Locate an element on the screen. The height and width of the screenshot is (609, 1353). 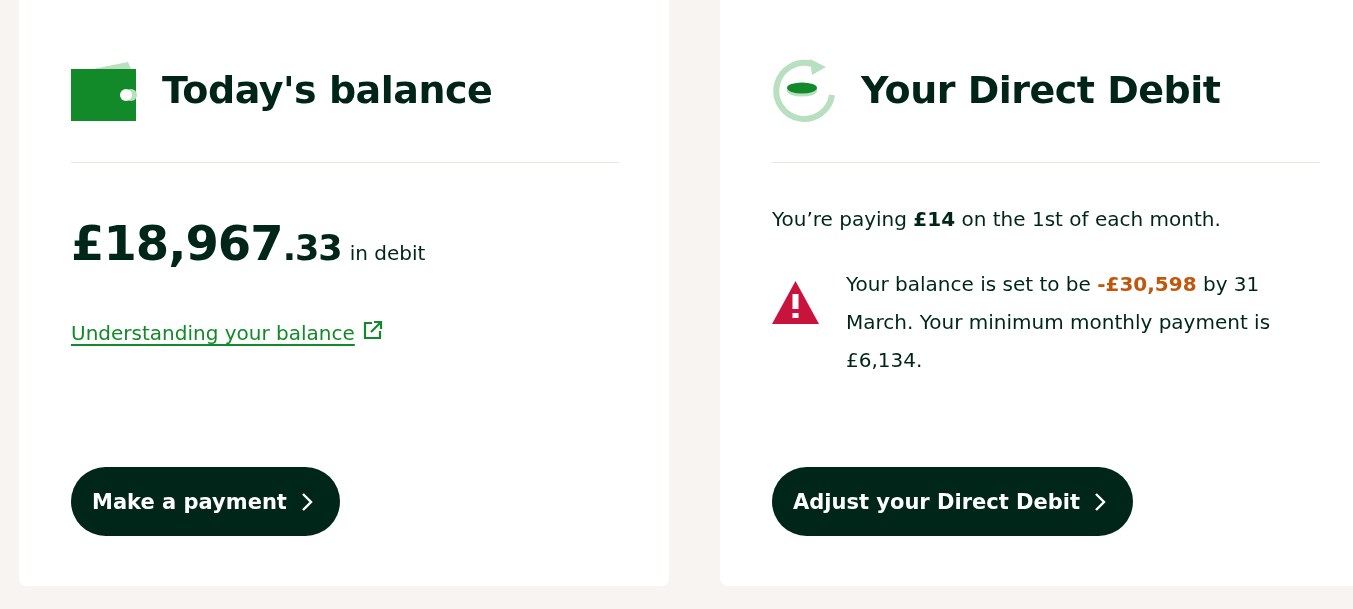
balance-warning-text: Your balance is set to be -£30,598 by 31 March. Your minimum monthly payment is £6,134. is located at coordinates (1059, 322).